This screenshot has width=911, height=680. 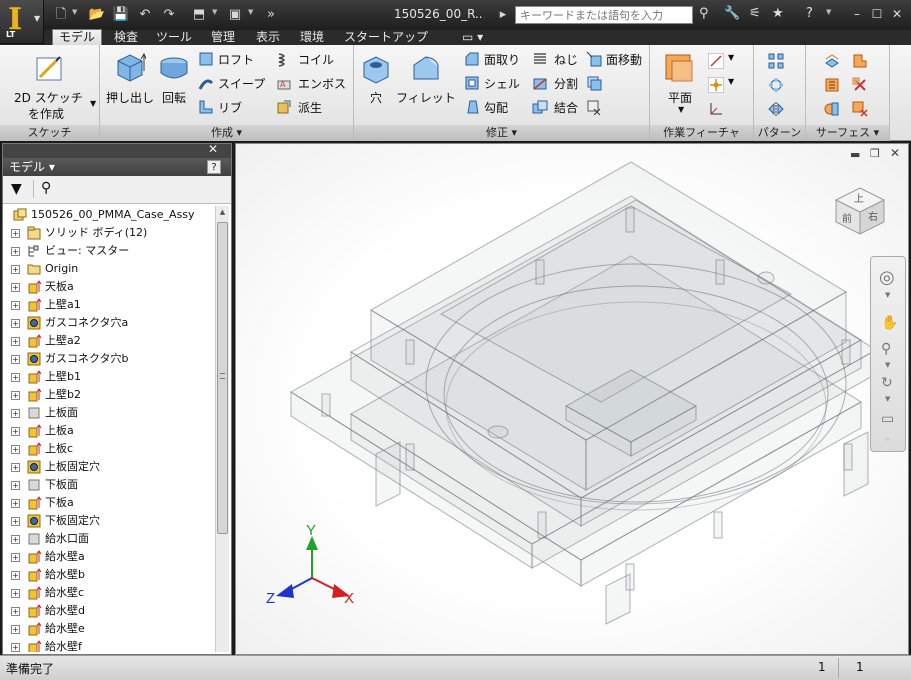 I want to click on draft-button: 勾配, so click(x=497, y=108).